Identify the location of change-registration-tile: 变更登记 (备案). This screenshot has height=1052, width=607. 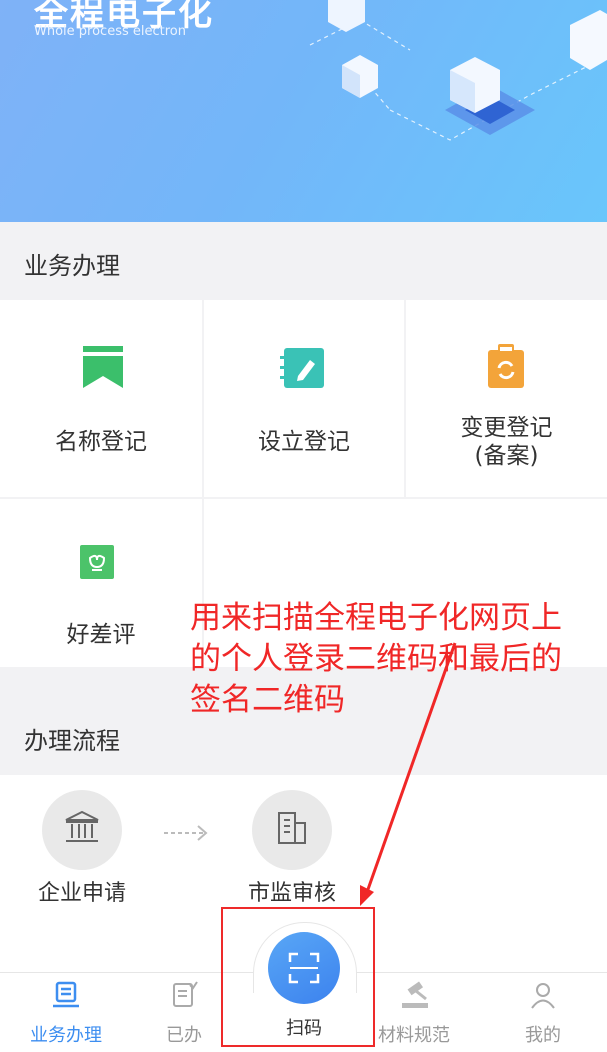
(506, 398).